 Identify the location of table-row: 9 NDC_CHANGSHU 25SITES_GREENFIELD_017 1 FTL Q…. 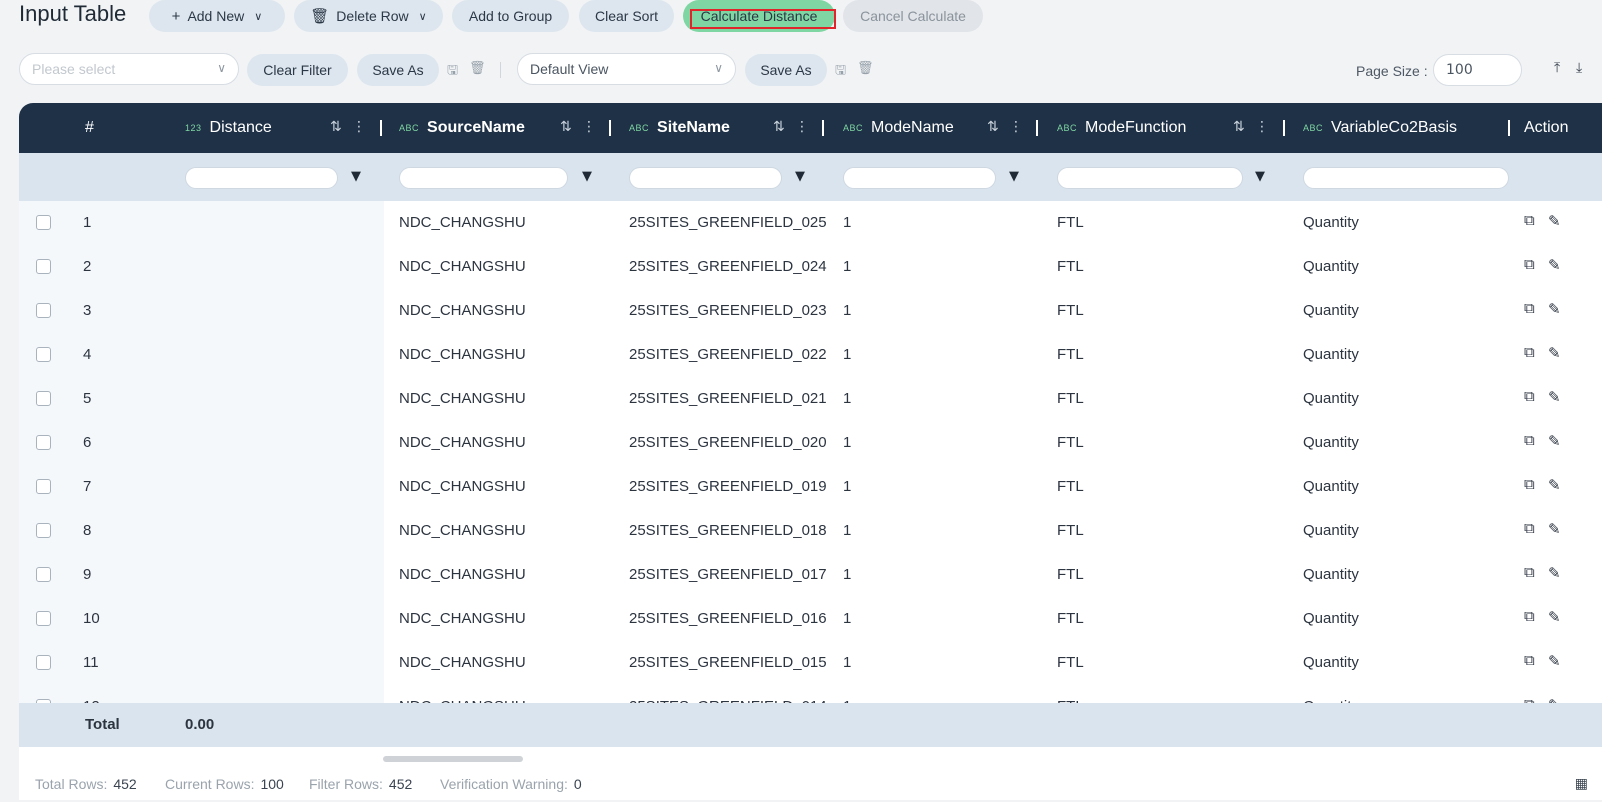
(810, 575).